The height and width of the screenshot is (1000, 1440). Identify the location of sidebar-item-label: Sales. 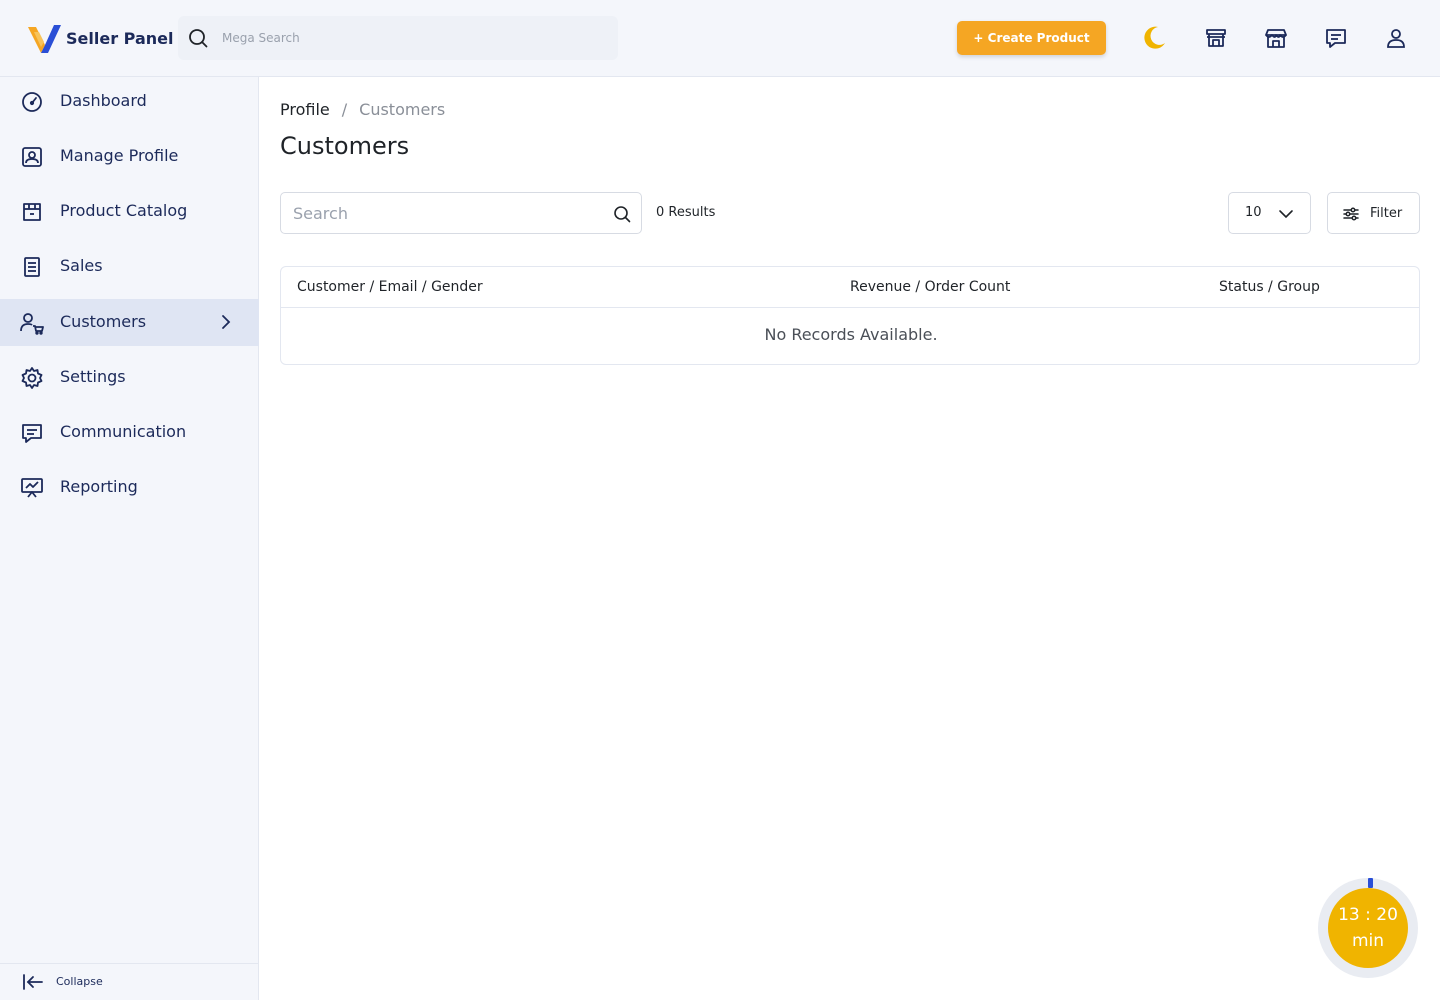
(81, 265).